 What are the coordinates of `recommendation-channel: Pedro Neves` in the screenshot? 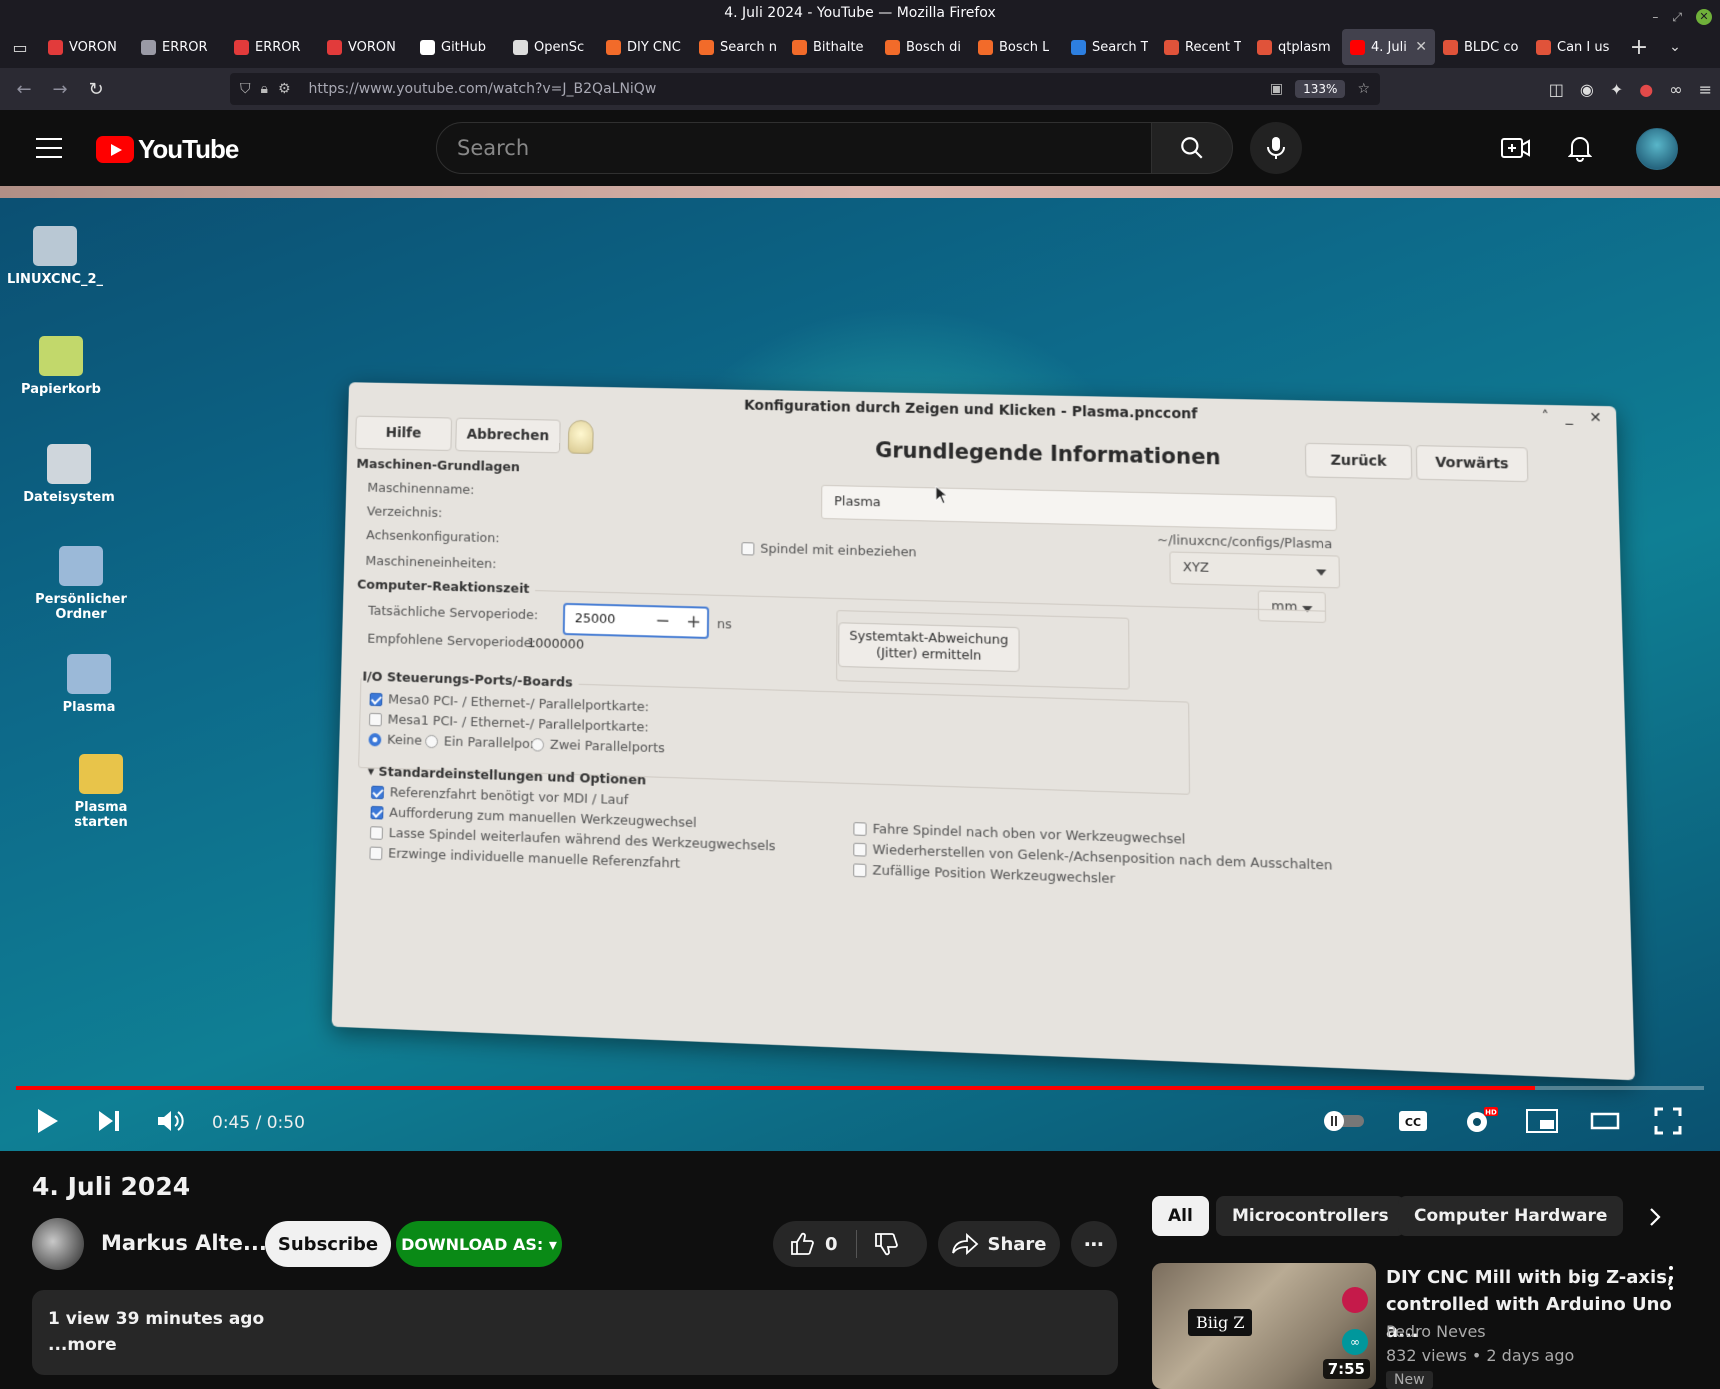 It's located at (1436, 1331).